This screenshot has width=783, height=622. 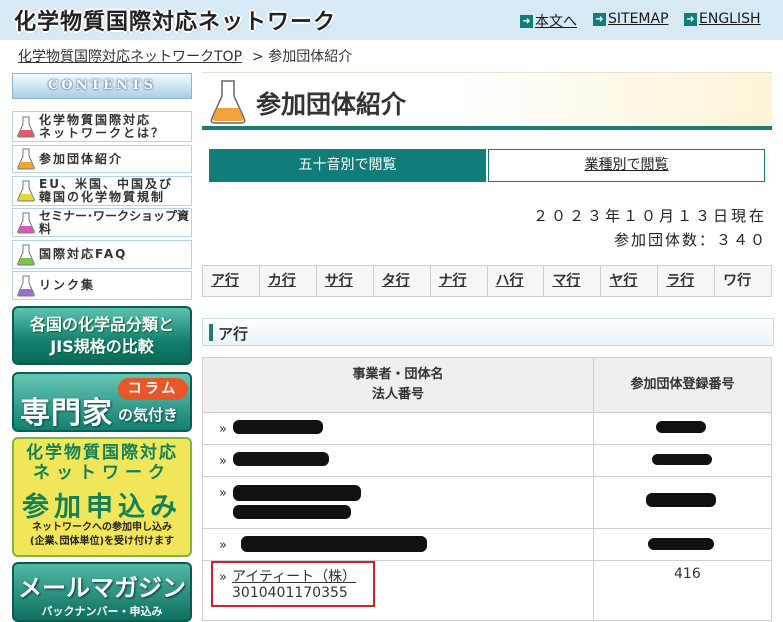 I want to click on site-header: 化学物質国際対応ネットワーク ➜ 本文へ ➜ SITEMAP ➜ ENGLISH, so click(x=391, y=20).